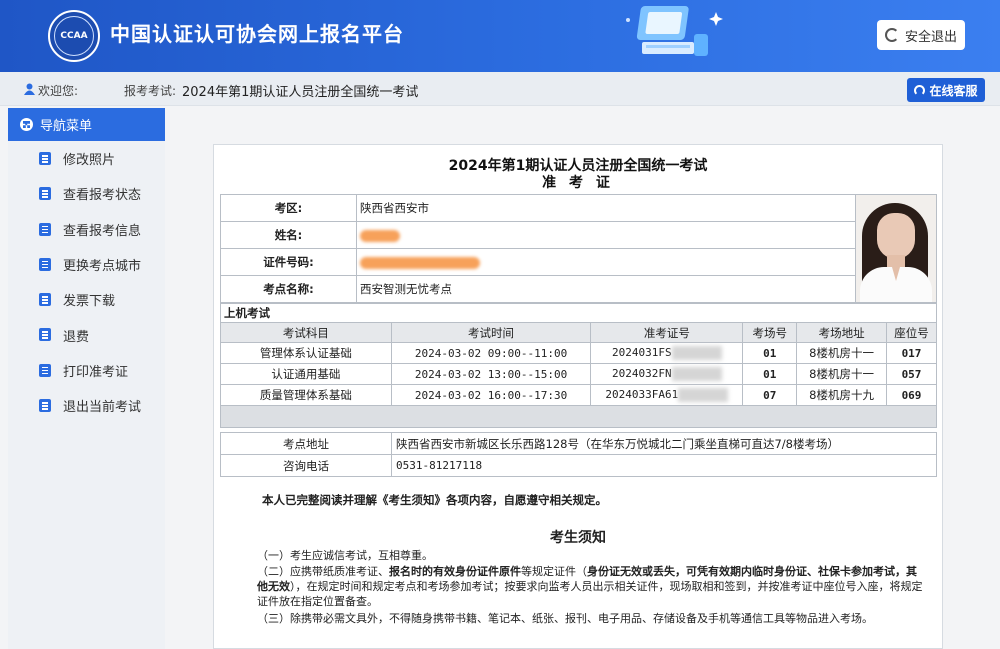 Image resolution: width=1000 pixels, height=649 pixels. I want to click on subject-cell: 质量管理体系基础, so click(306, 395).